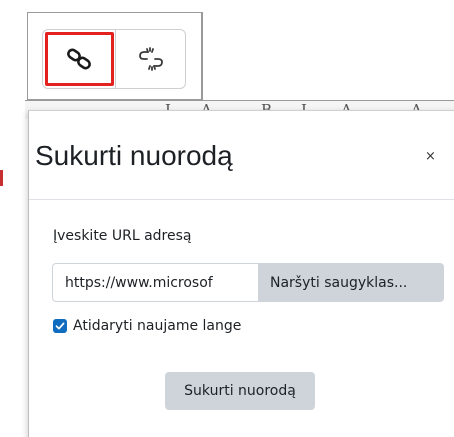 Image resolution: width=454 pixels, height=437 pixels. I want to click on side-edge-mark, so click(1, 178).